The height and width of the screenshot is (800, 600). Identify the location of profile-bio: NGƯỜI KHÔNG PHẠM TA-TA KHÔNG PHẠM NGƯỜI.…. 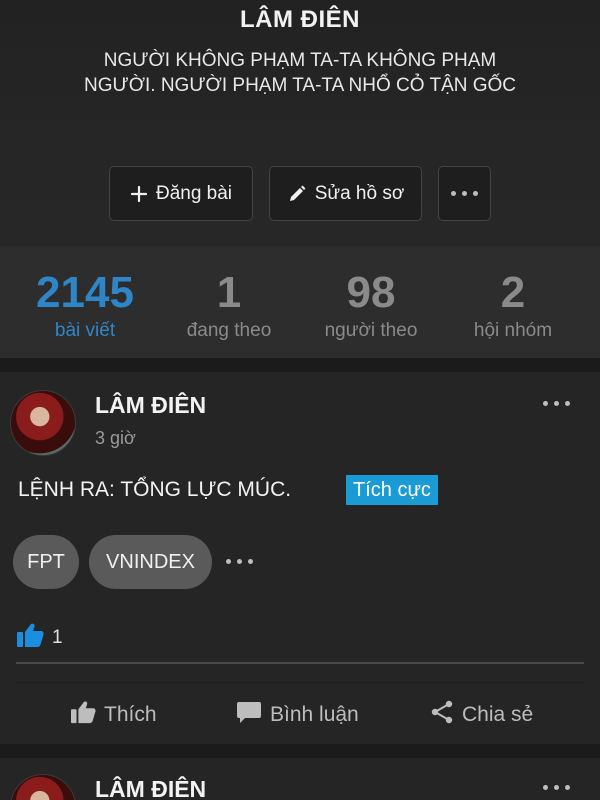
(300, 73).